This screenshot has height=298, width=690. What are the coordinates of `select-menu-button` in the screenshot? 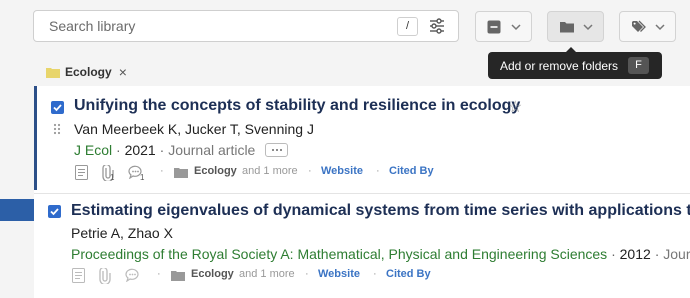 It's located at (503, 26).